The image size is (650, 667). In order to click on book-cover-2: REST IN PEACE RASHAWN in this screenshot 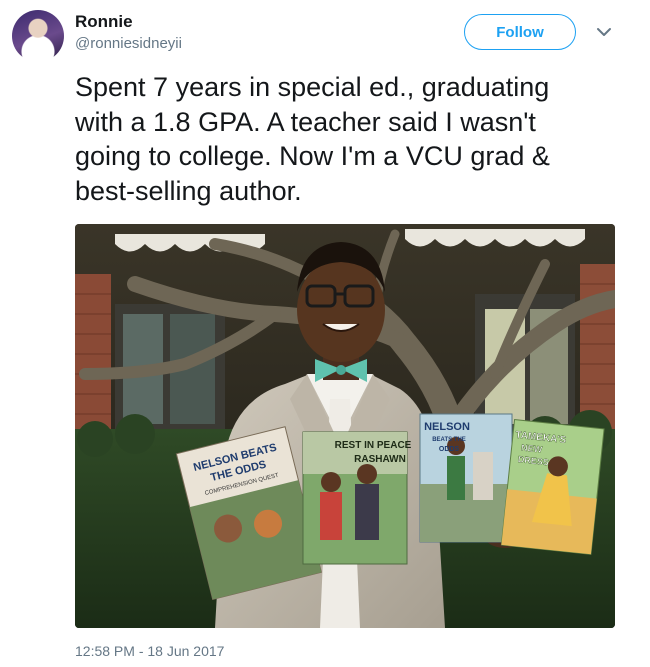, I will do `click(357, 498)`.